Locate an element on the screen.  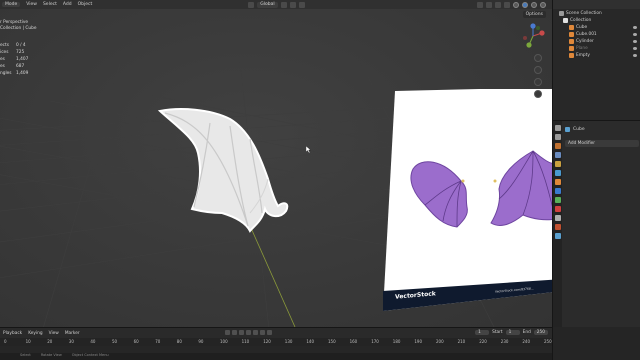
jump-start-icon is located at coordinates (234, 332).